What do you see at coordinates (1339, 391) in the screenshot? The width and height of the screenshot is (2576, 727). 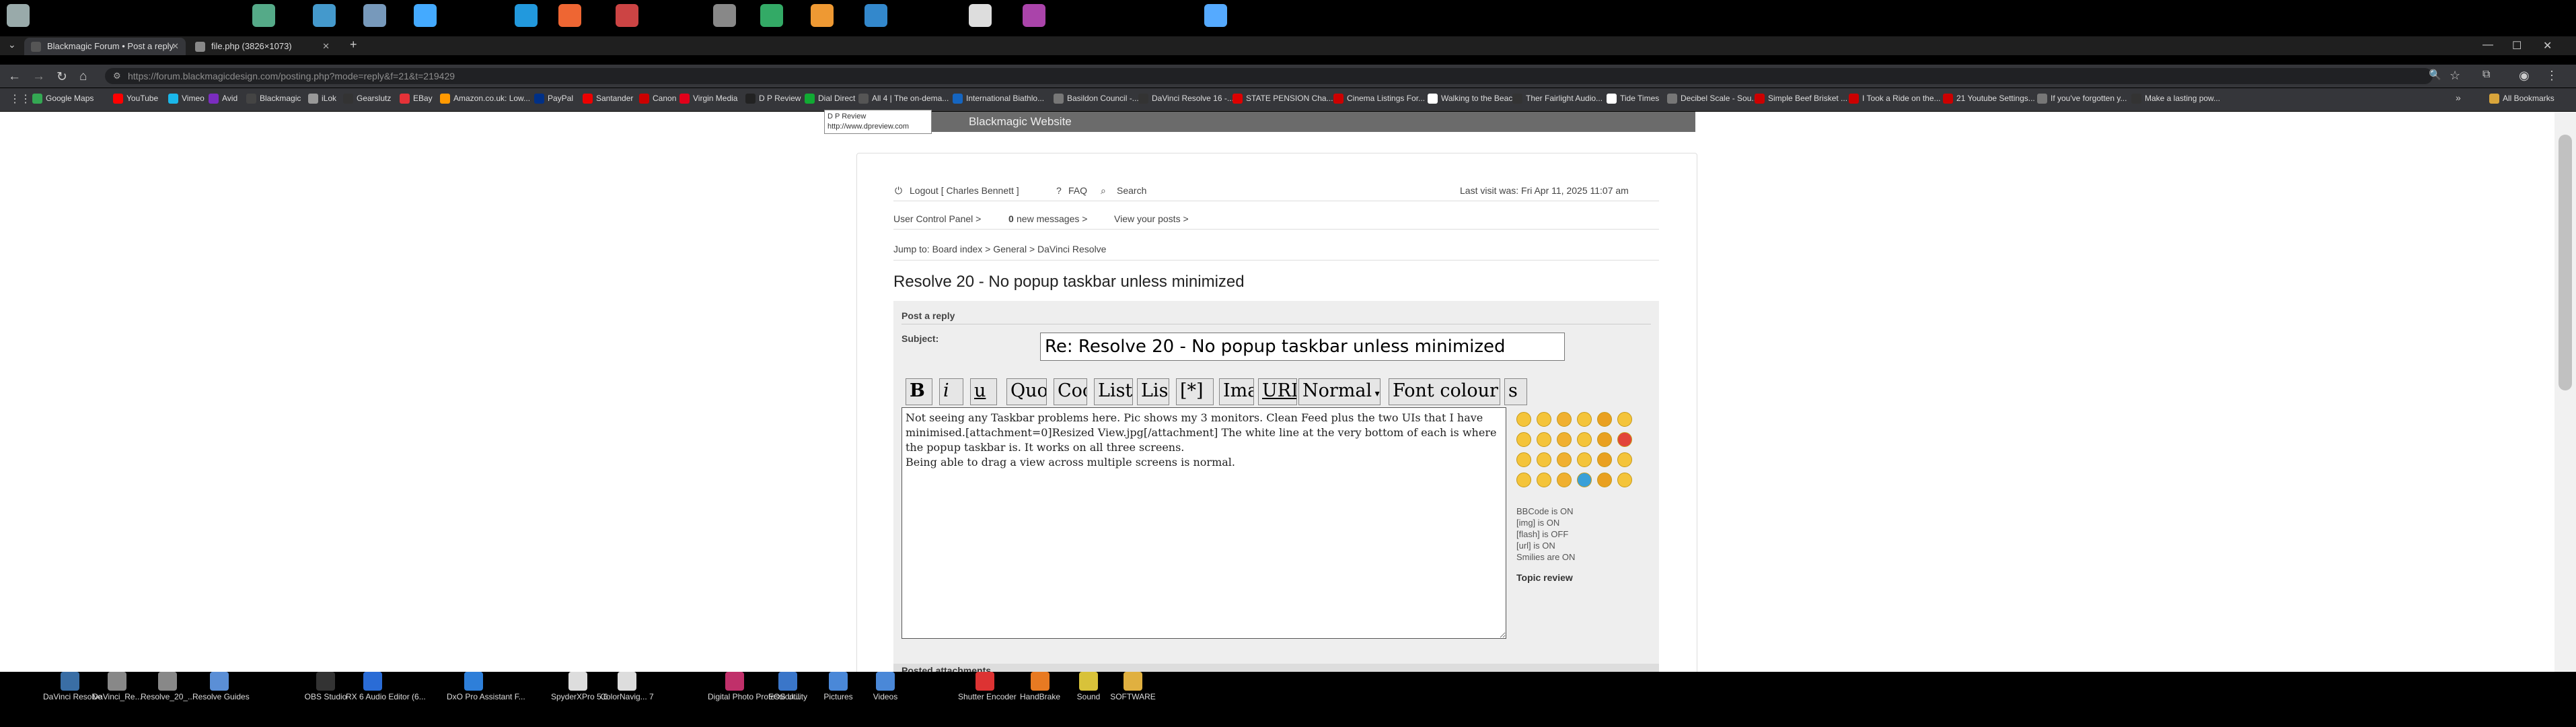 I see `font-size-select: Normal ▾` at bounding box center [1339, 391].